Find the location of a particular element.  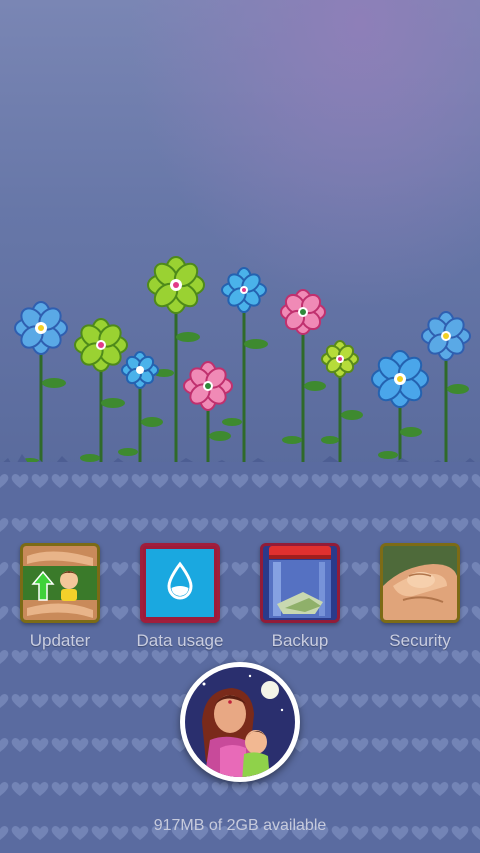

jar-icon is located at coordinates (300, 583).